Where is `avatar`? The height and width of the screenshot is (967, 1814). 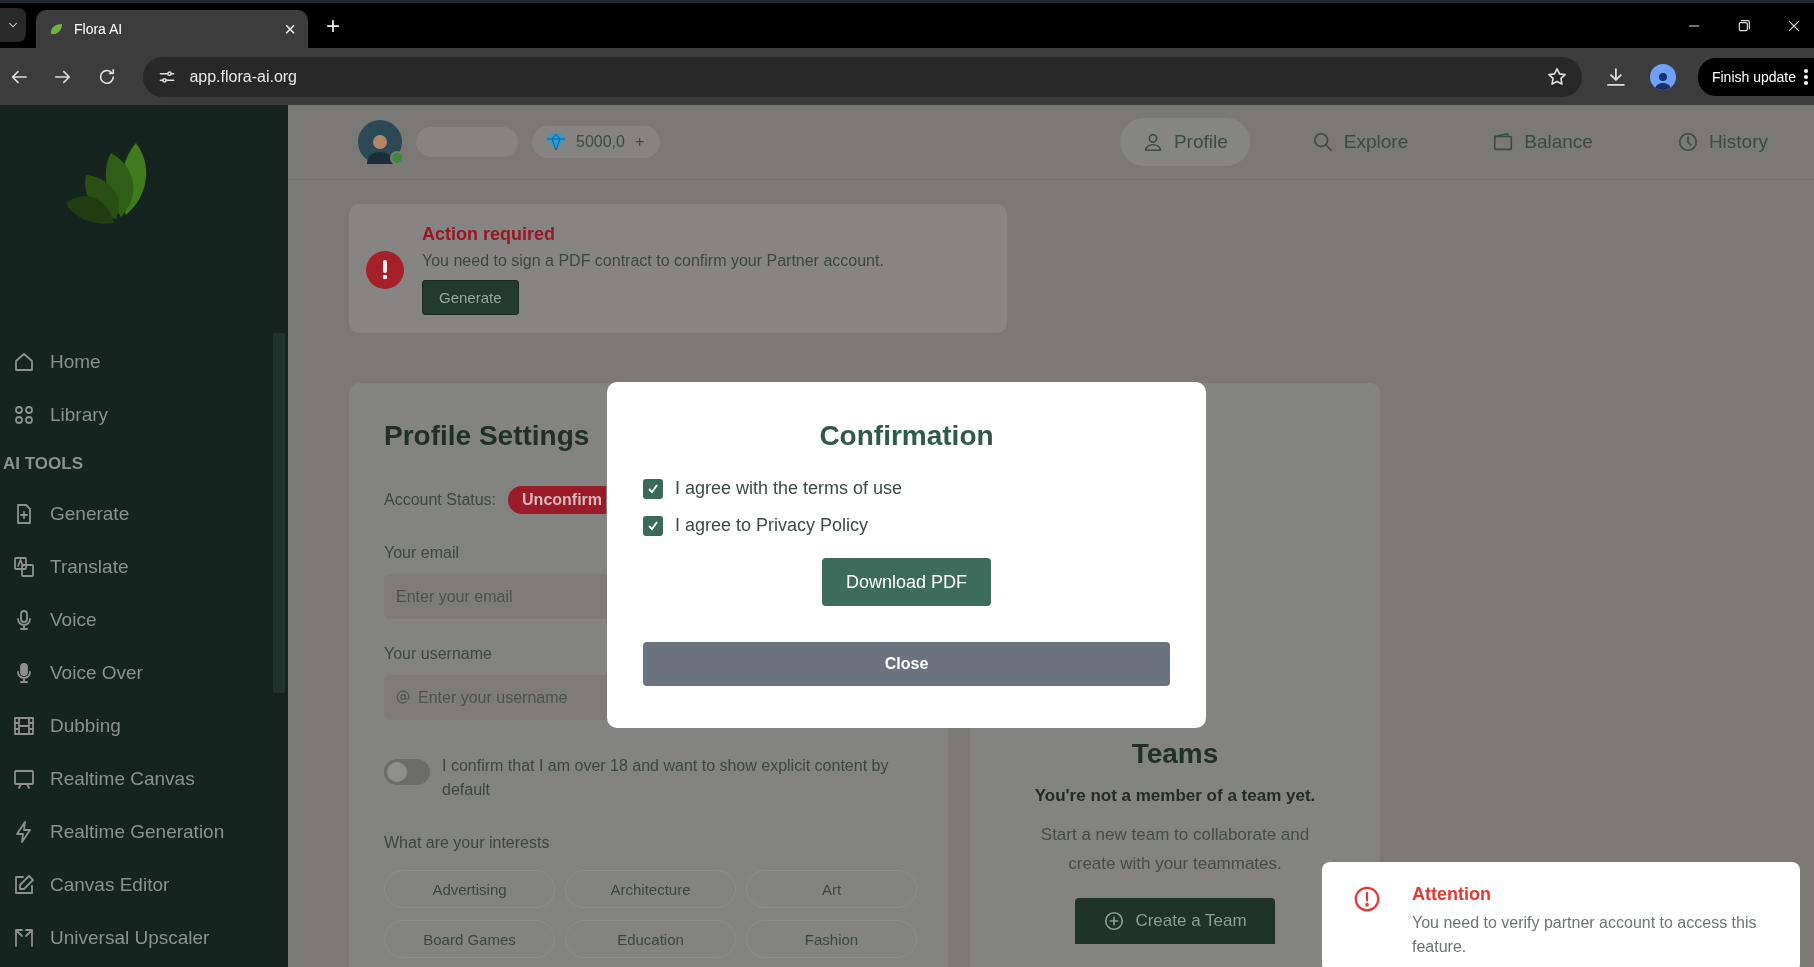 avatar is located at coordinates (380, 142).